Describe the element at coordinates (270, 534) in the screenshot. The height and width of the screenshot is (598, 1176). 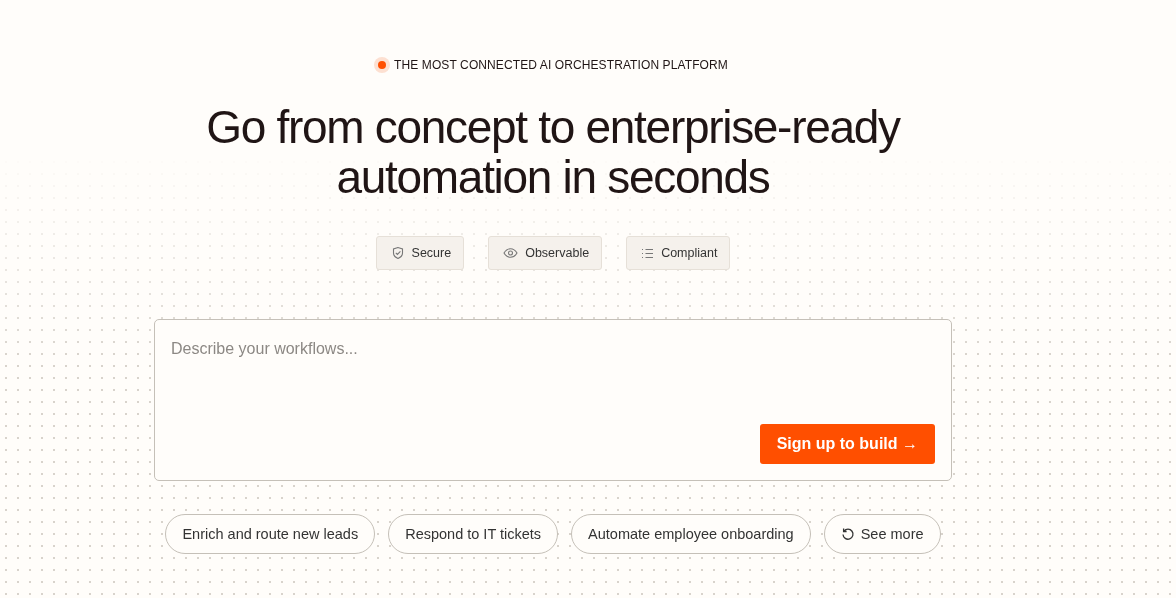
I see `suggestion-chip: Enrich and route new leads` at that location.